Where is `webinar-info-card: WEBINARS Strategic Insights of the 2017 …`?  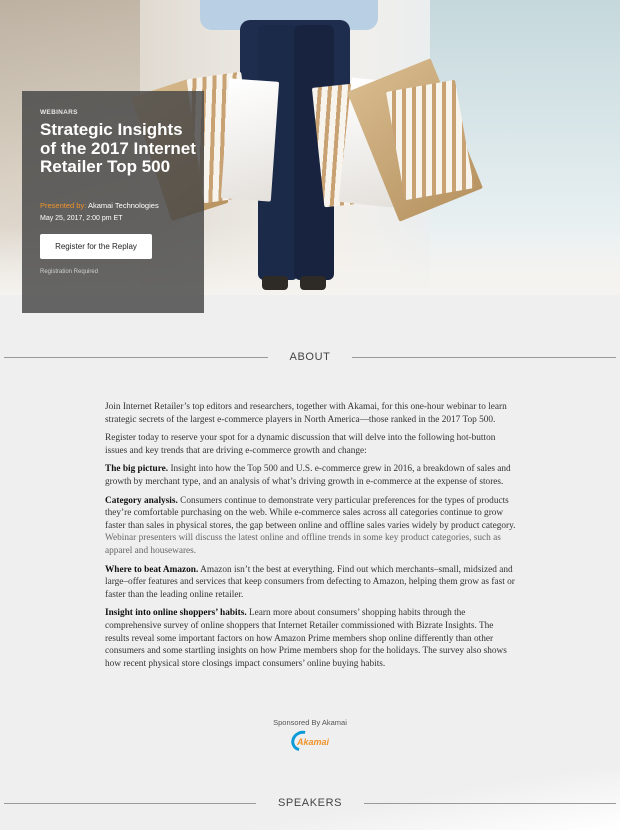
webinar-info-card: WEBINARS Strategic Insights of the 2017 … is located at coordinates (113, 202).